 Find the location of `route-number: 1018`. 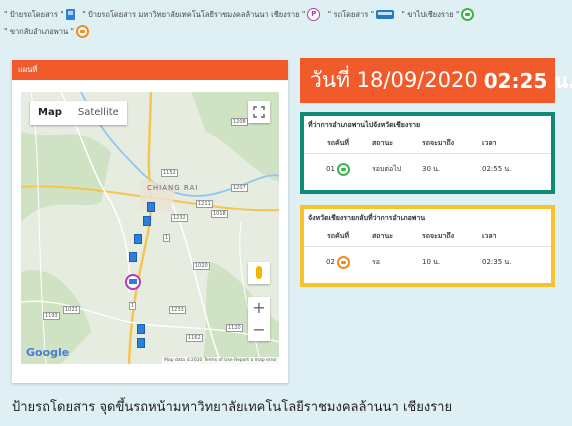

route-number: 1018 is located at coordinates (219, 214).